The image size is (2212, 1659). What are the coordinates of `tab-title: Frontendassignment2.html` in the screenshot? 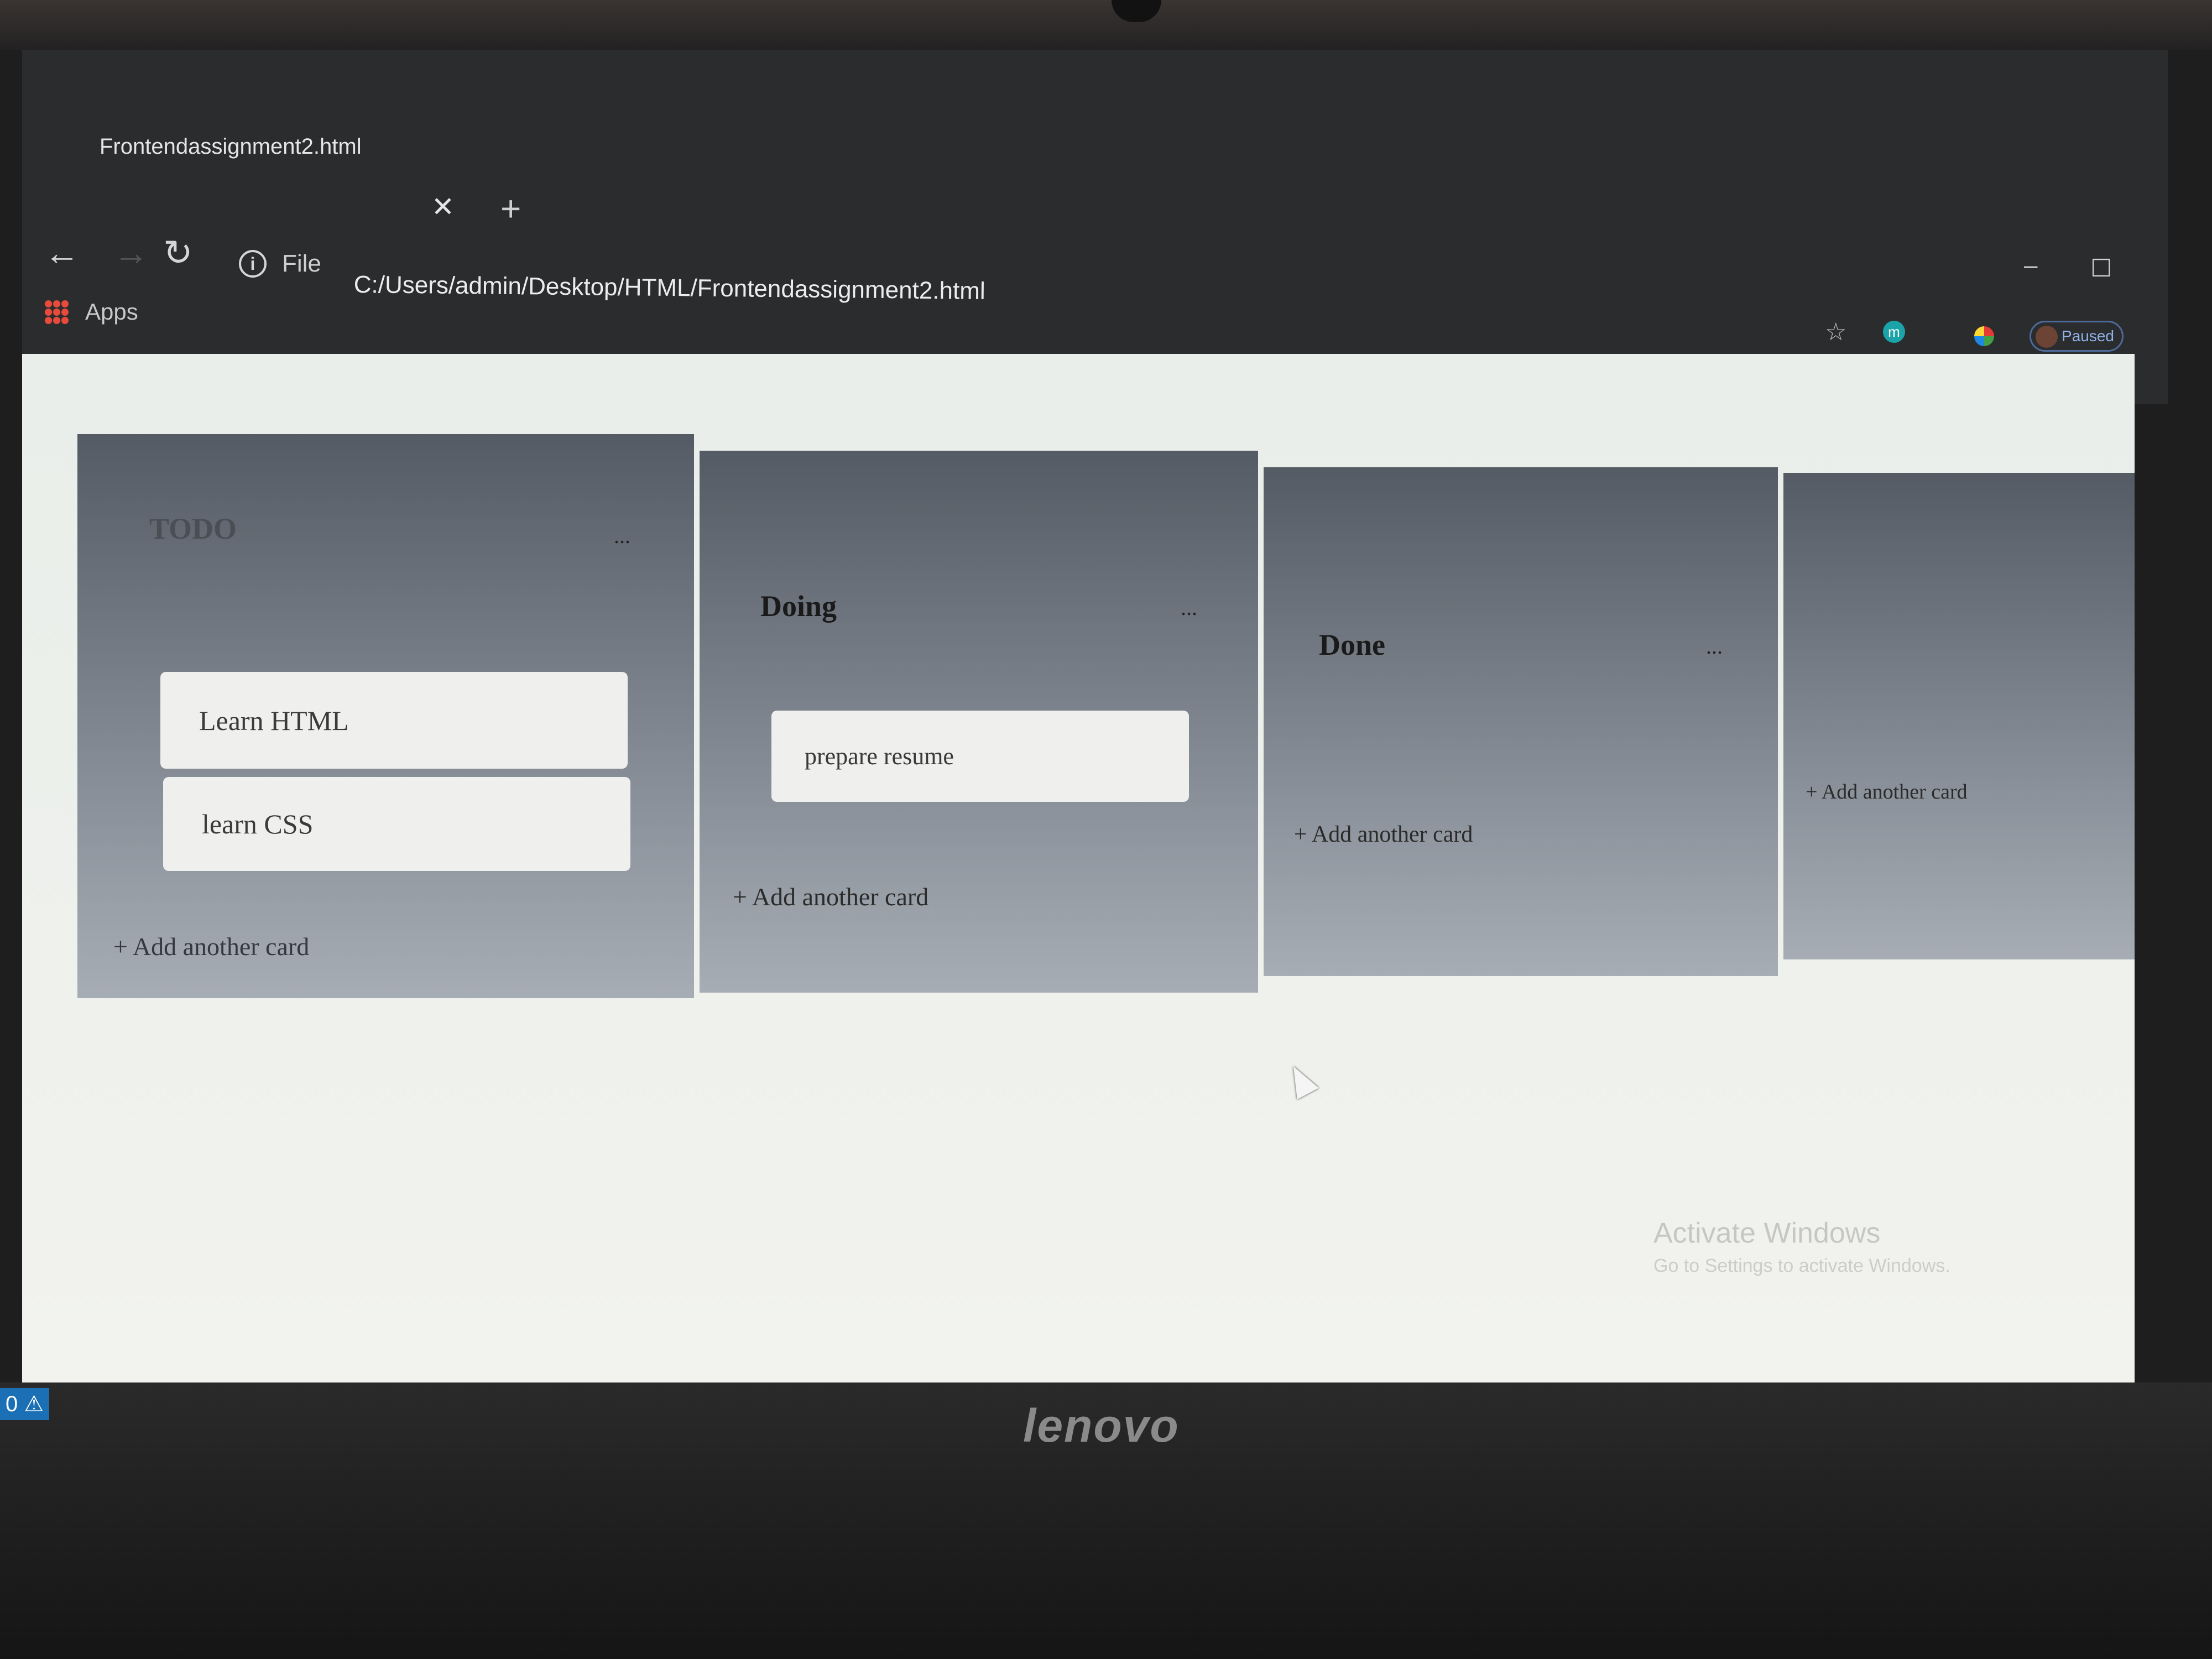 It's located at (231, 147).